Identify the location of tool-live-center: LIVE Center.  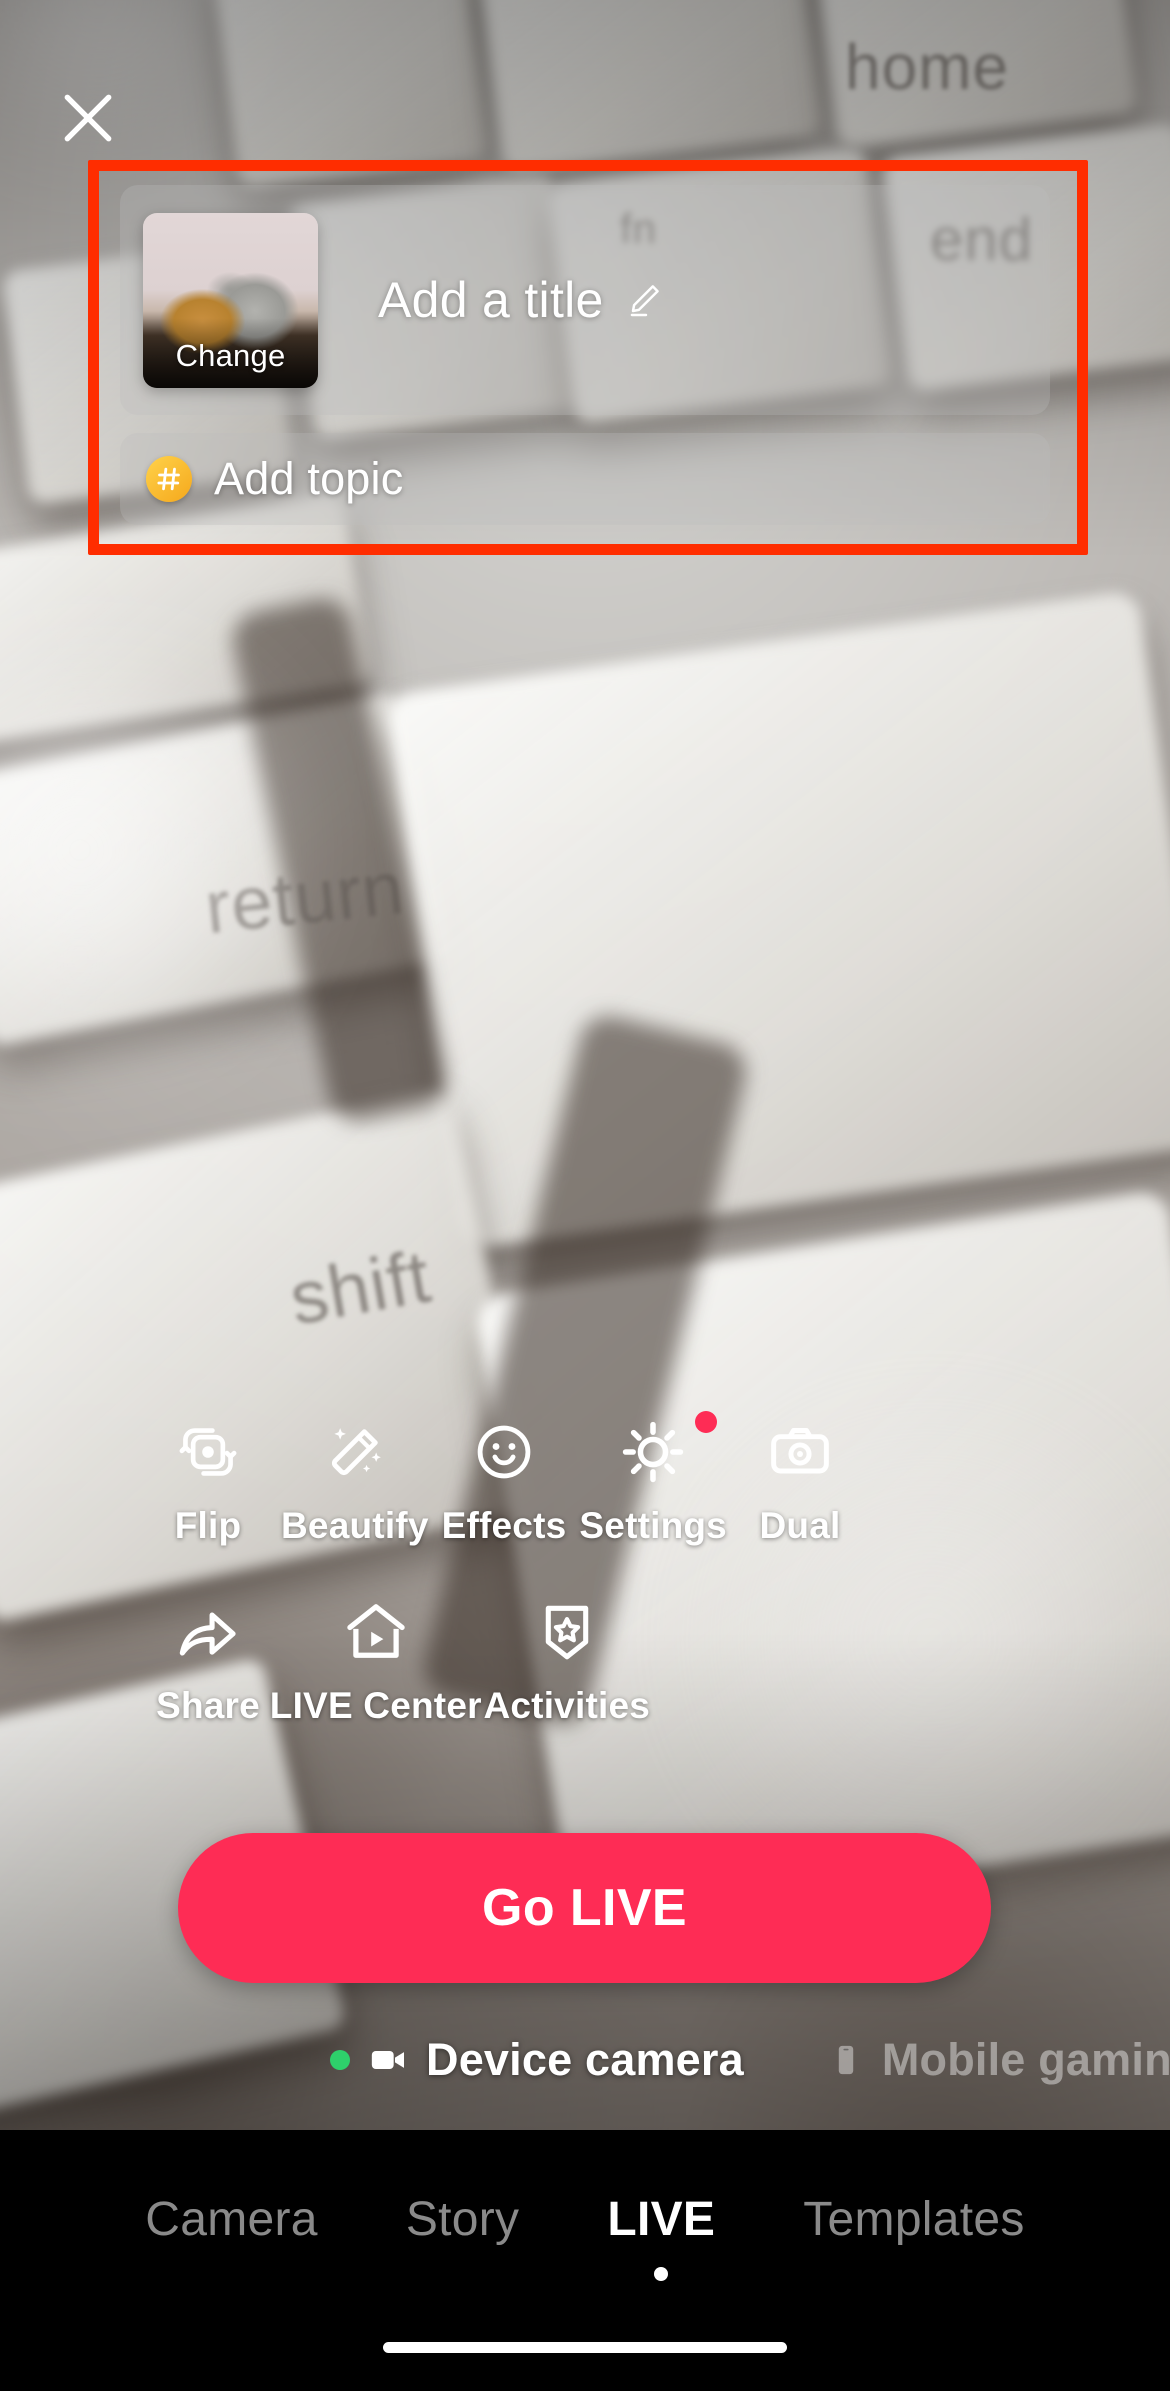
(376, 1661).